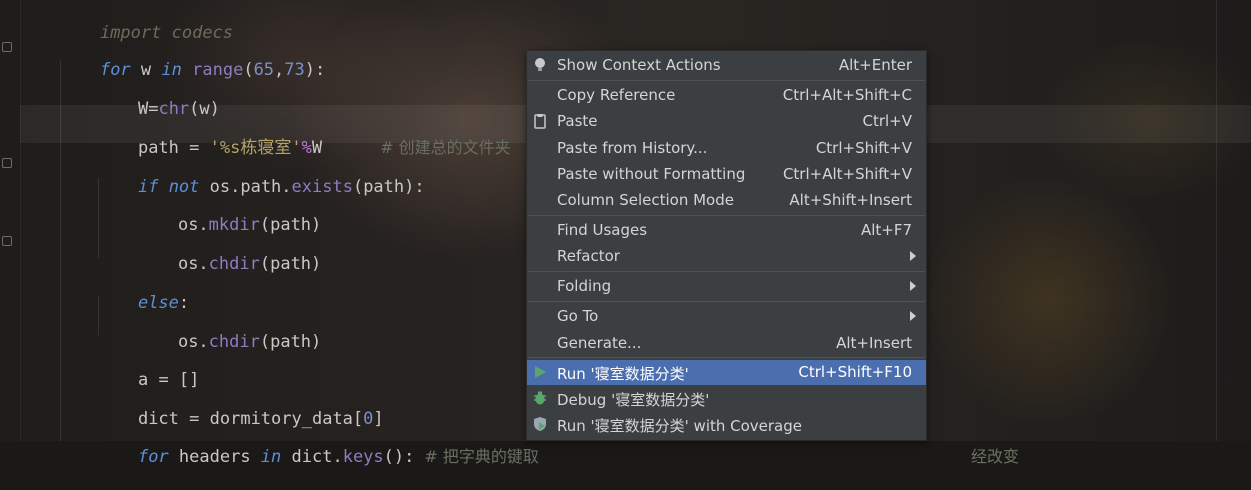 The height and width of the screenshot is (490, 1251). I want to click on menu-item-folding: Folding, so click(726, 286).